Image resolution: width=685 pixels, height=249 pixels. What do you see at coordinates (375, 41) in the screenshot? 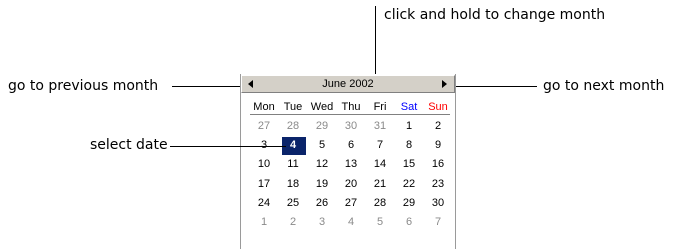
I see `leader-line-change-month` at bounding box center [375, 41].